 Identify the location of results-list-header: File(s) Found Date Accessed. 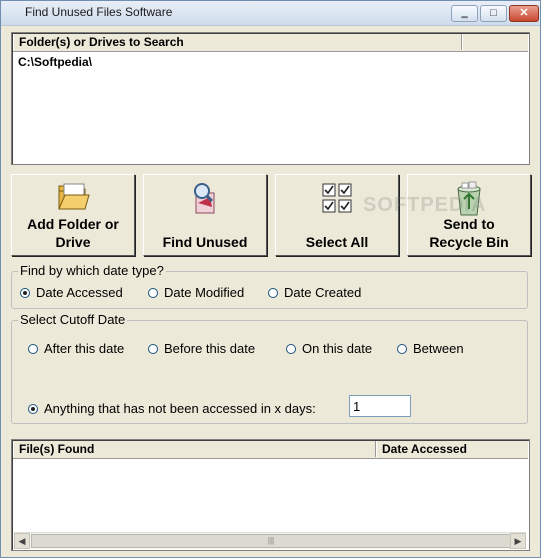
(270, 450).